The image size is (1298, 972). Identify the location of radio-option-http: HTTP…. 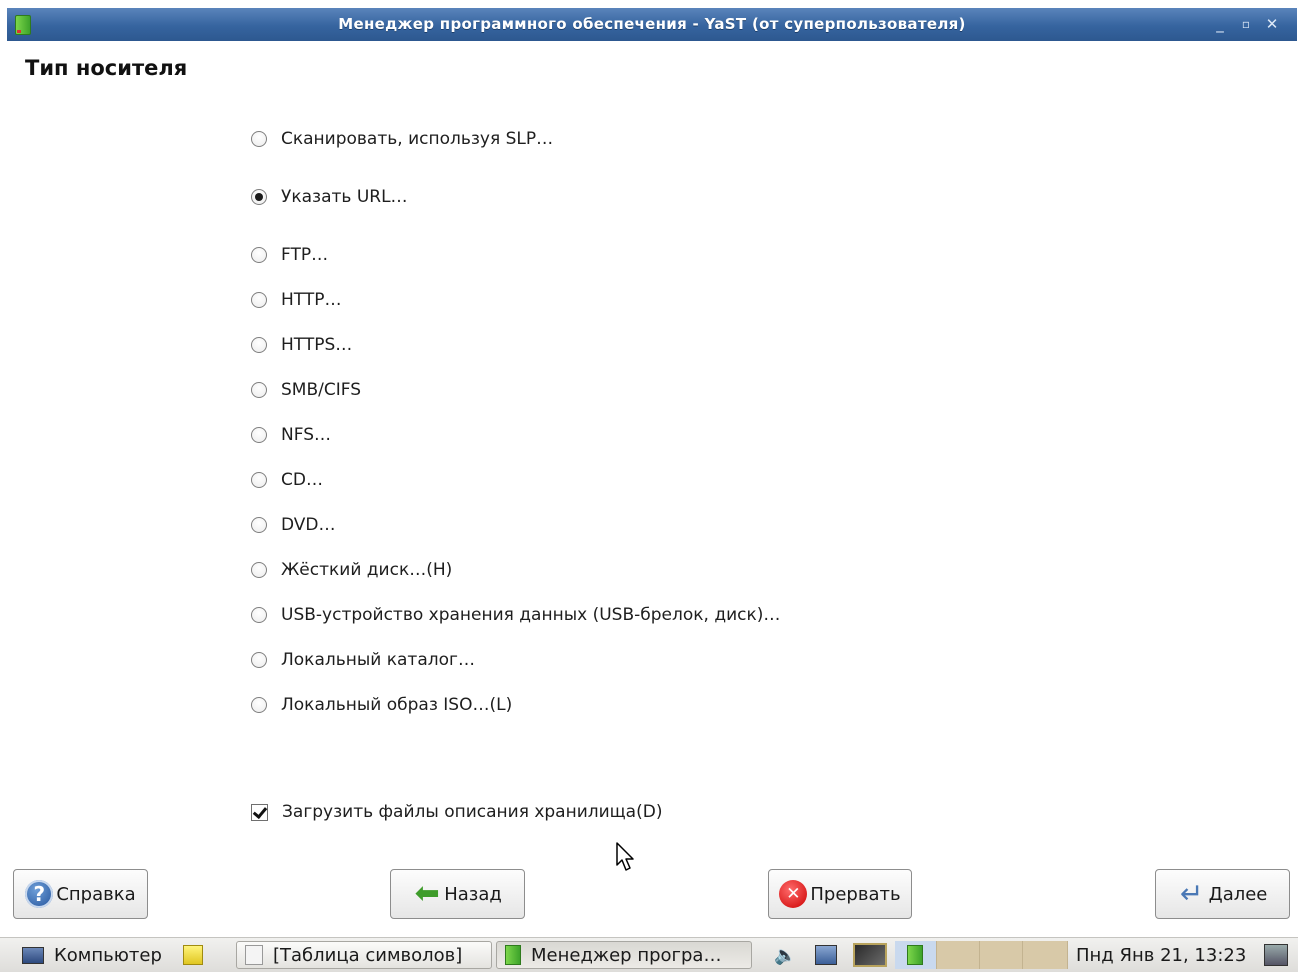
(296, 300).